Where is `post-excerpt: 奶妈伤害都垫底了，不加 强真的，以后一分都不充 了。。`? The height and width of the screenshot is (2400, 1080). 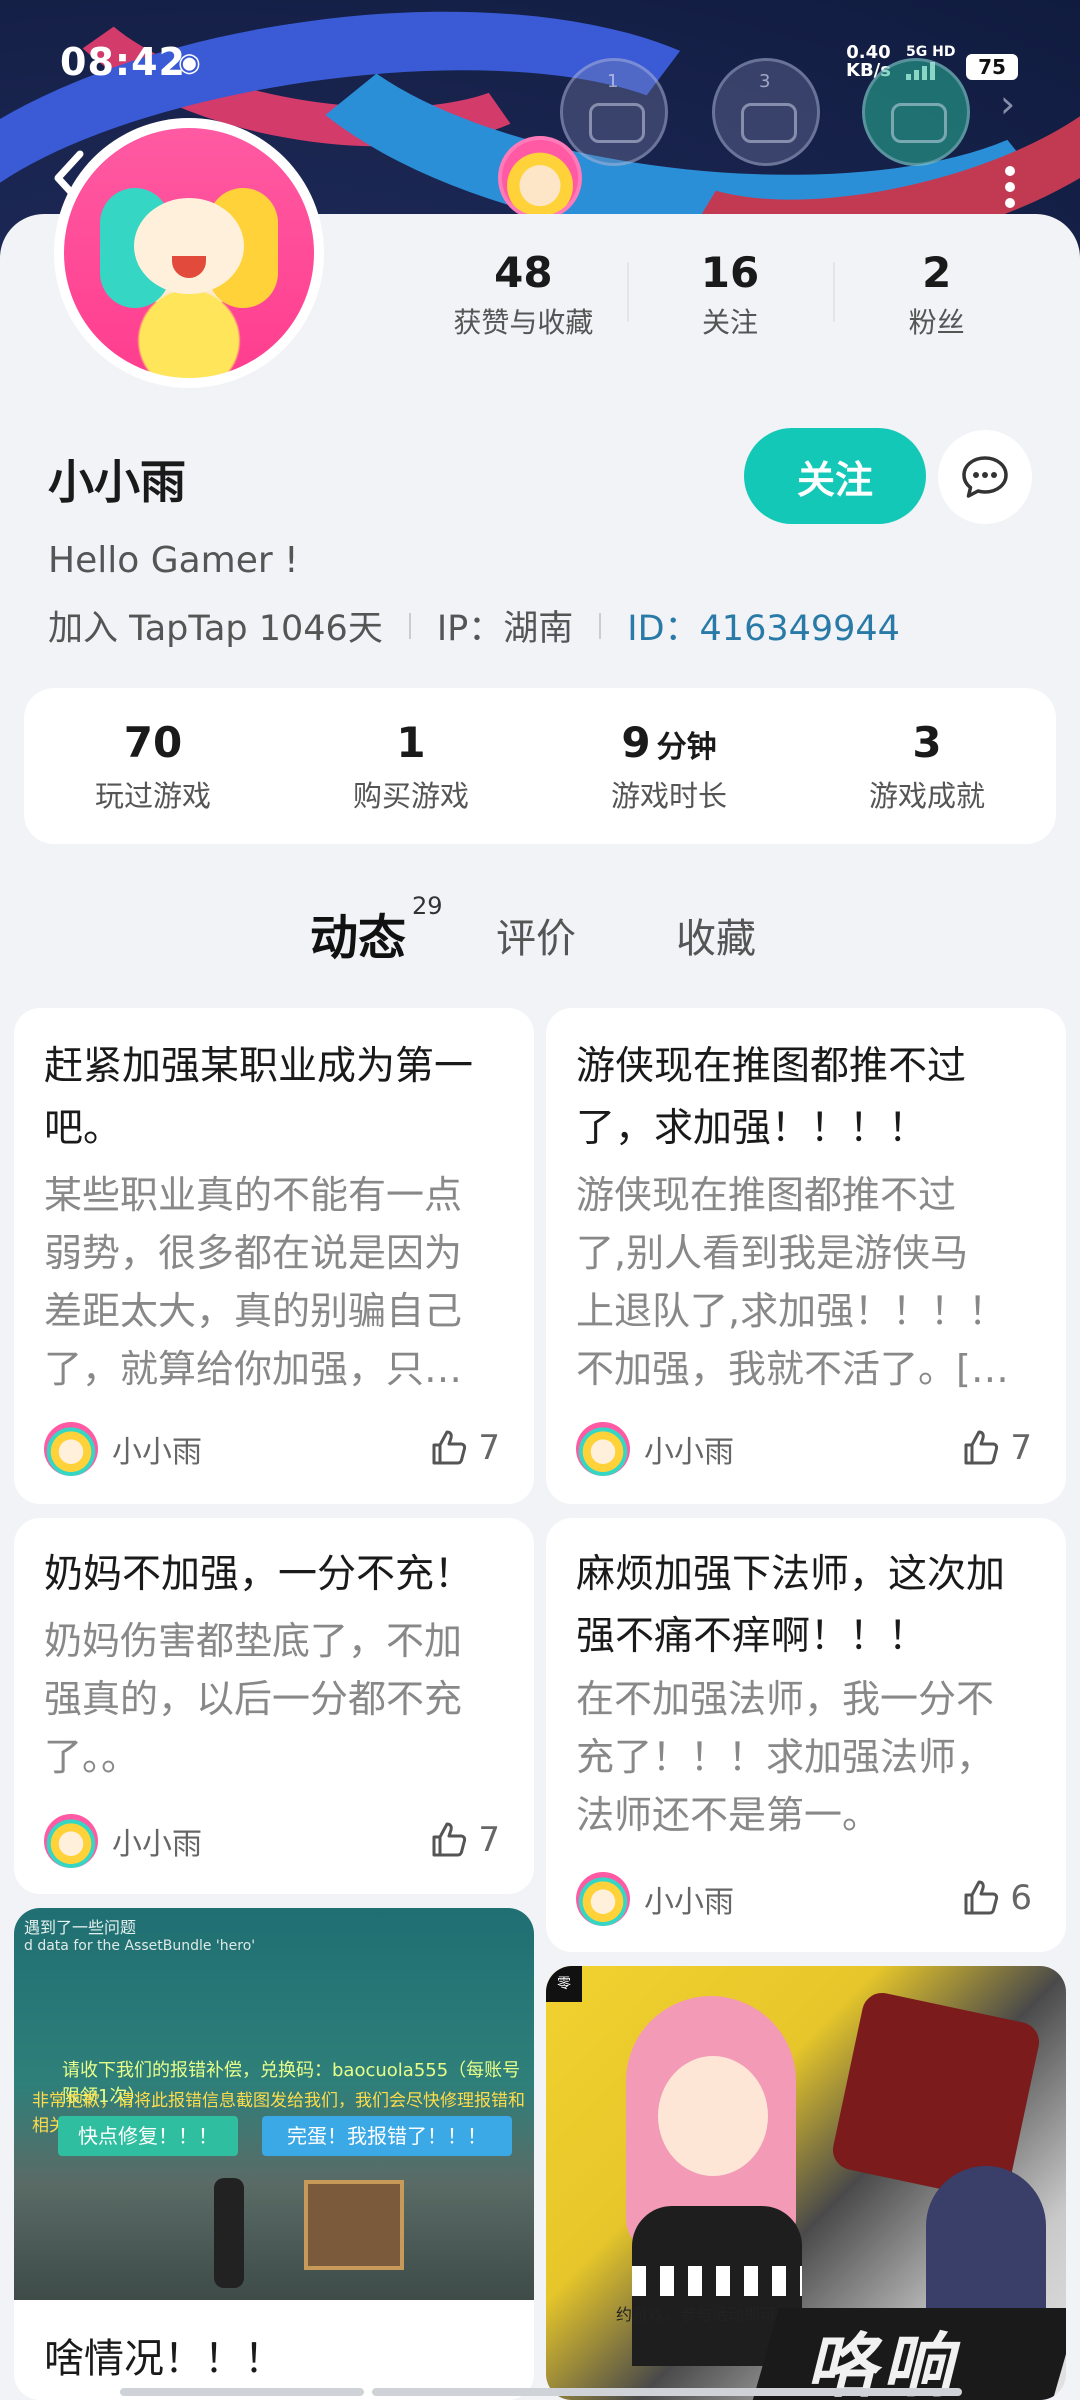 post-excerpt: 奶妈伤害都垫底了，不加 强真的，以后一分都不充 了。。 is located at coordinates (253, 1699).